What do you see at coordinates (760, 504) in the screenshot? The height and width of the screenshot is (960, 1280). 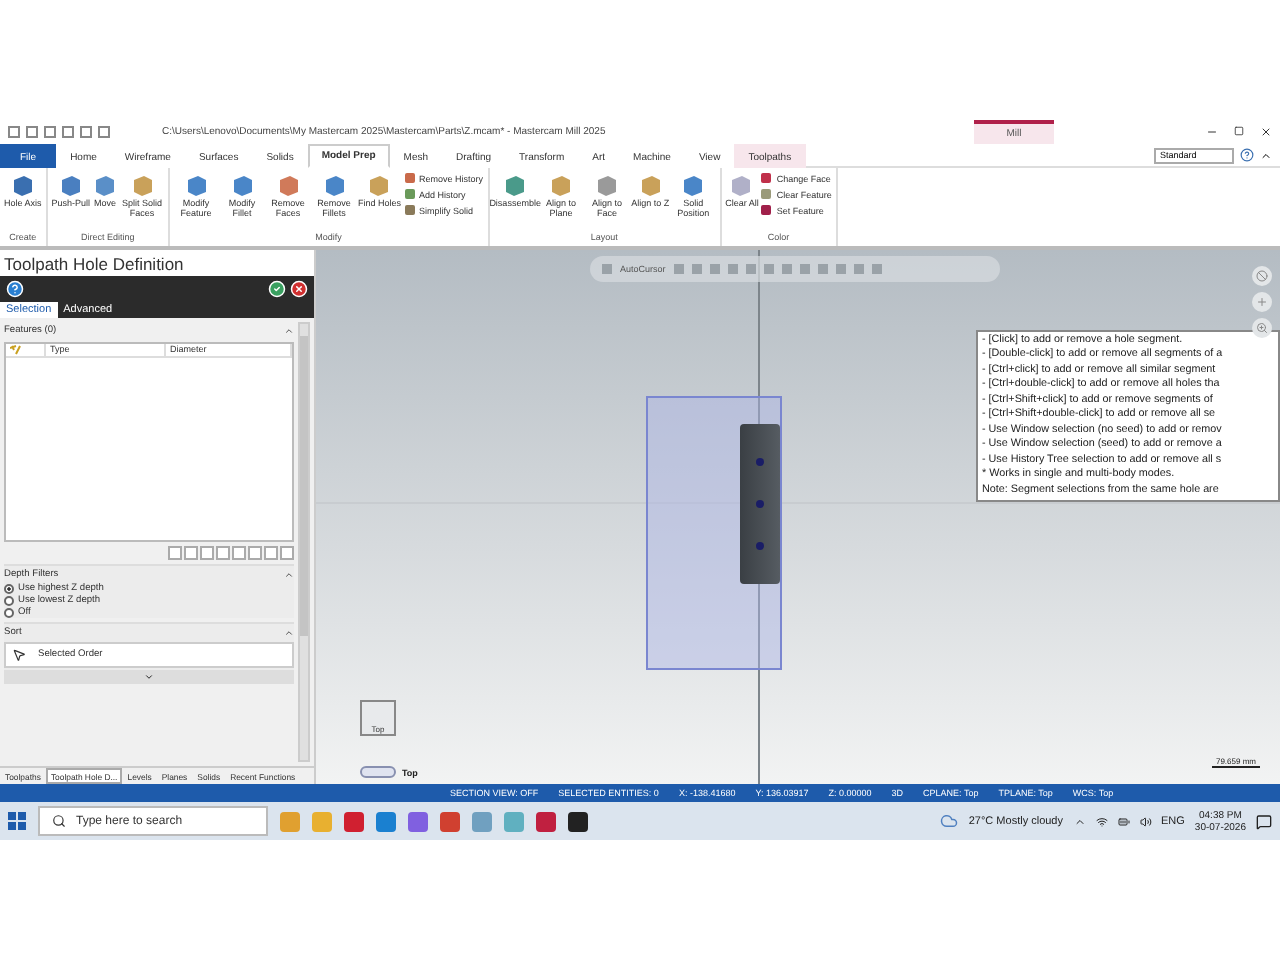 I see `solid-part` at bounding box center [760, 504].